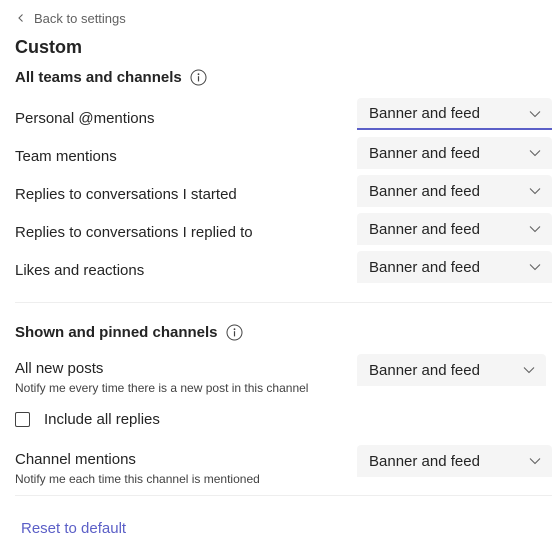 This screenshot has height=538, width=552. What do you see at coordinates (73, 529) in the screenshot?
I see `reset-to-default-link: Reset to default` at bounding box center [73, 529].